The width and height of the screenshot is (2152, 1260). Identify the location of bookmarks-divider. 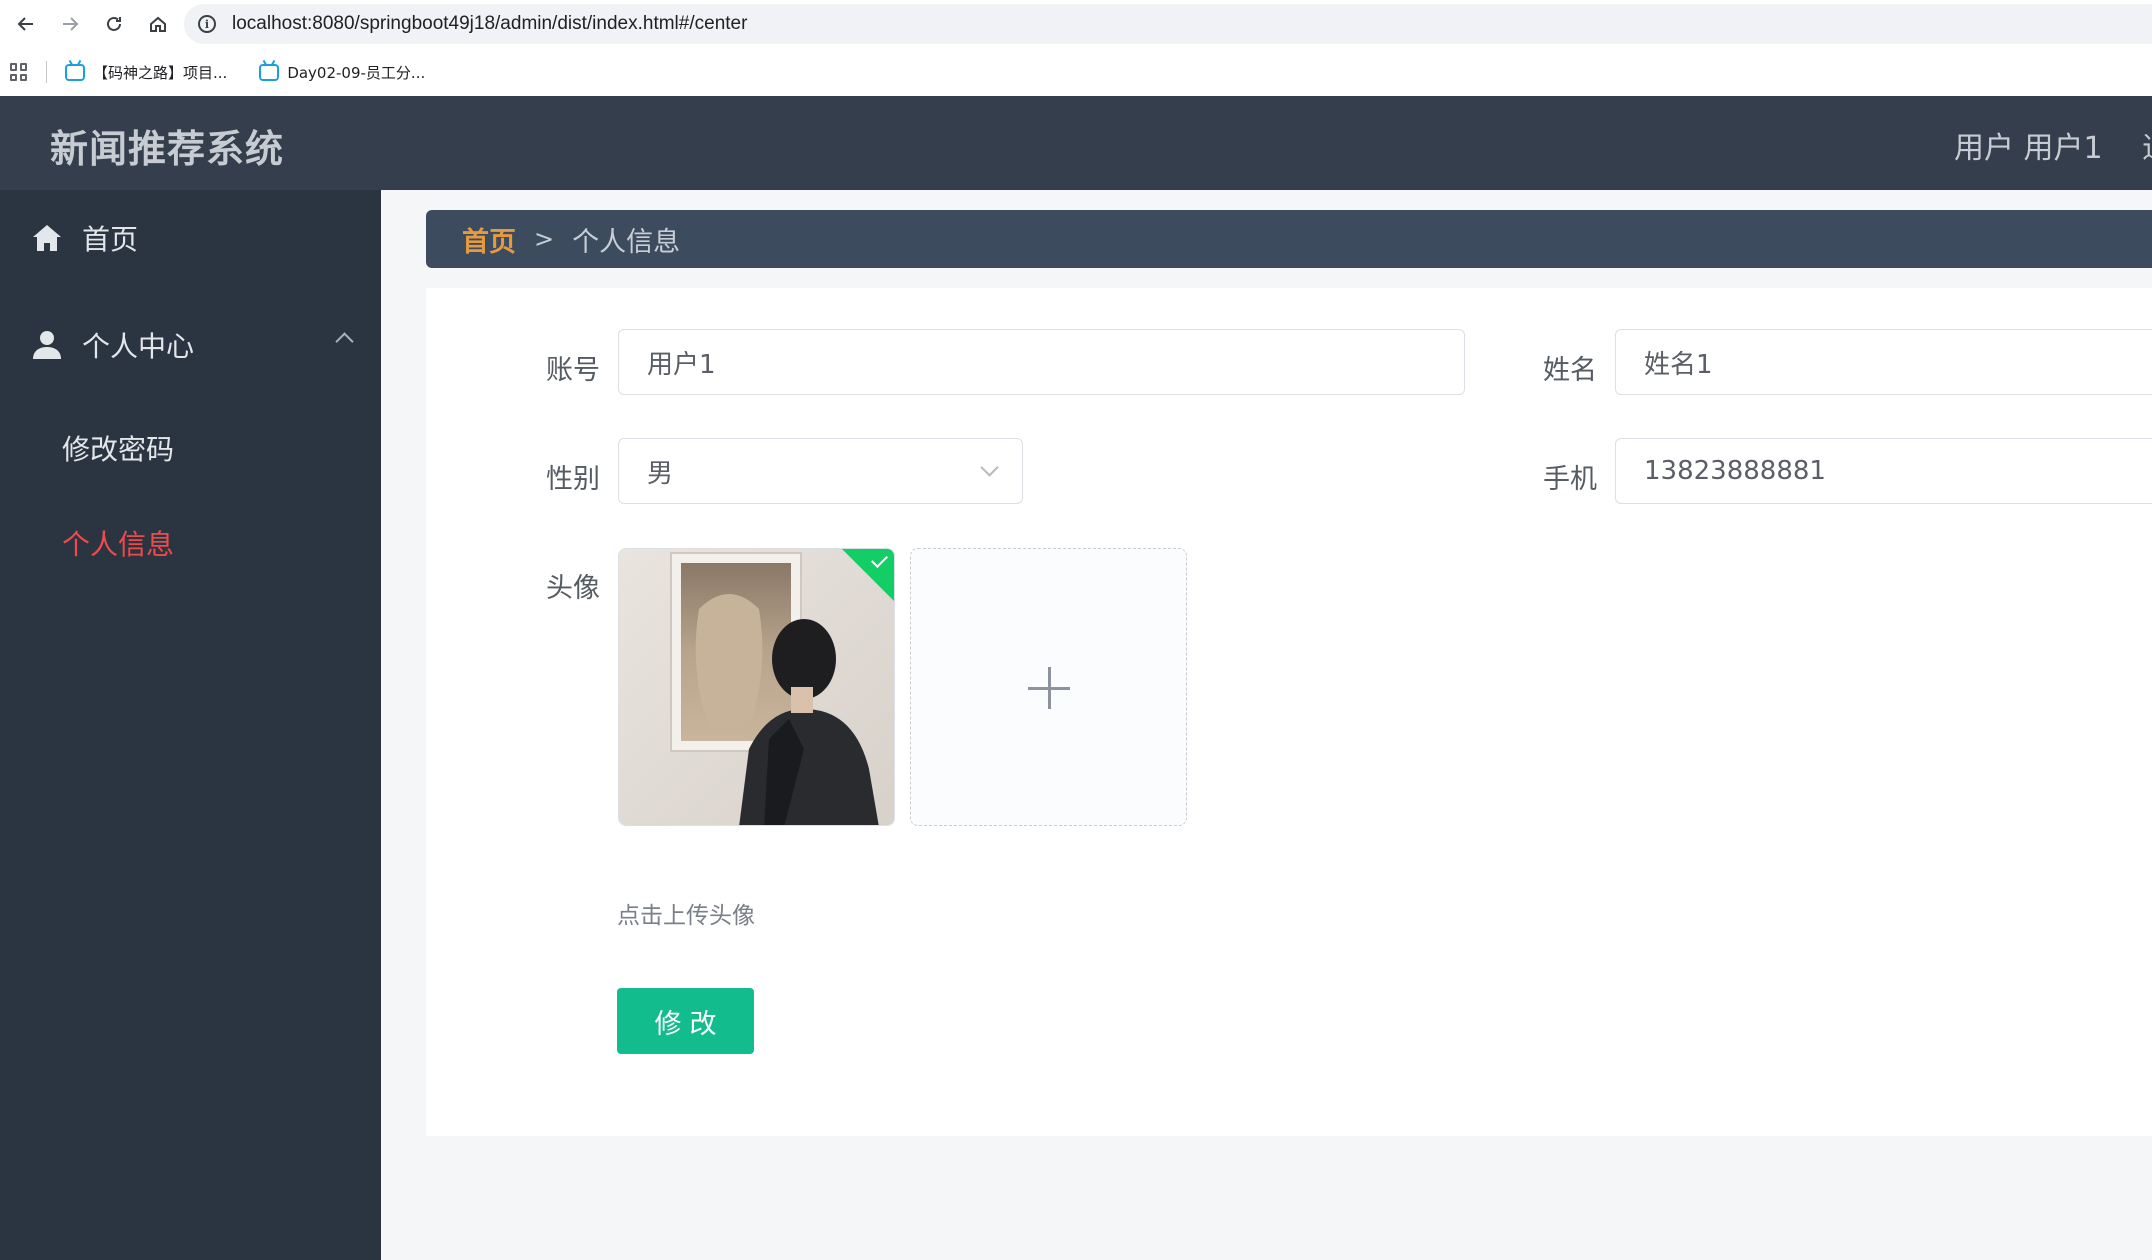
(46, 72).